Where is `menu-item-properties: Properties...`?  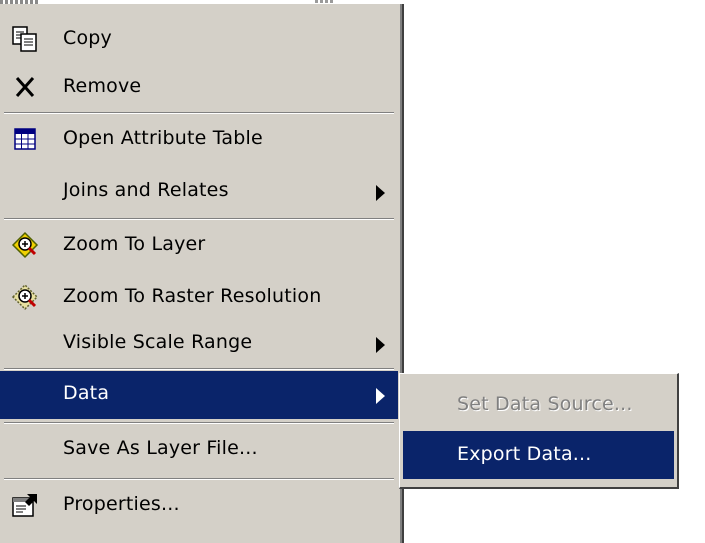
menu-item-properties: Properties... is located at coordinates (199, 506).